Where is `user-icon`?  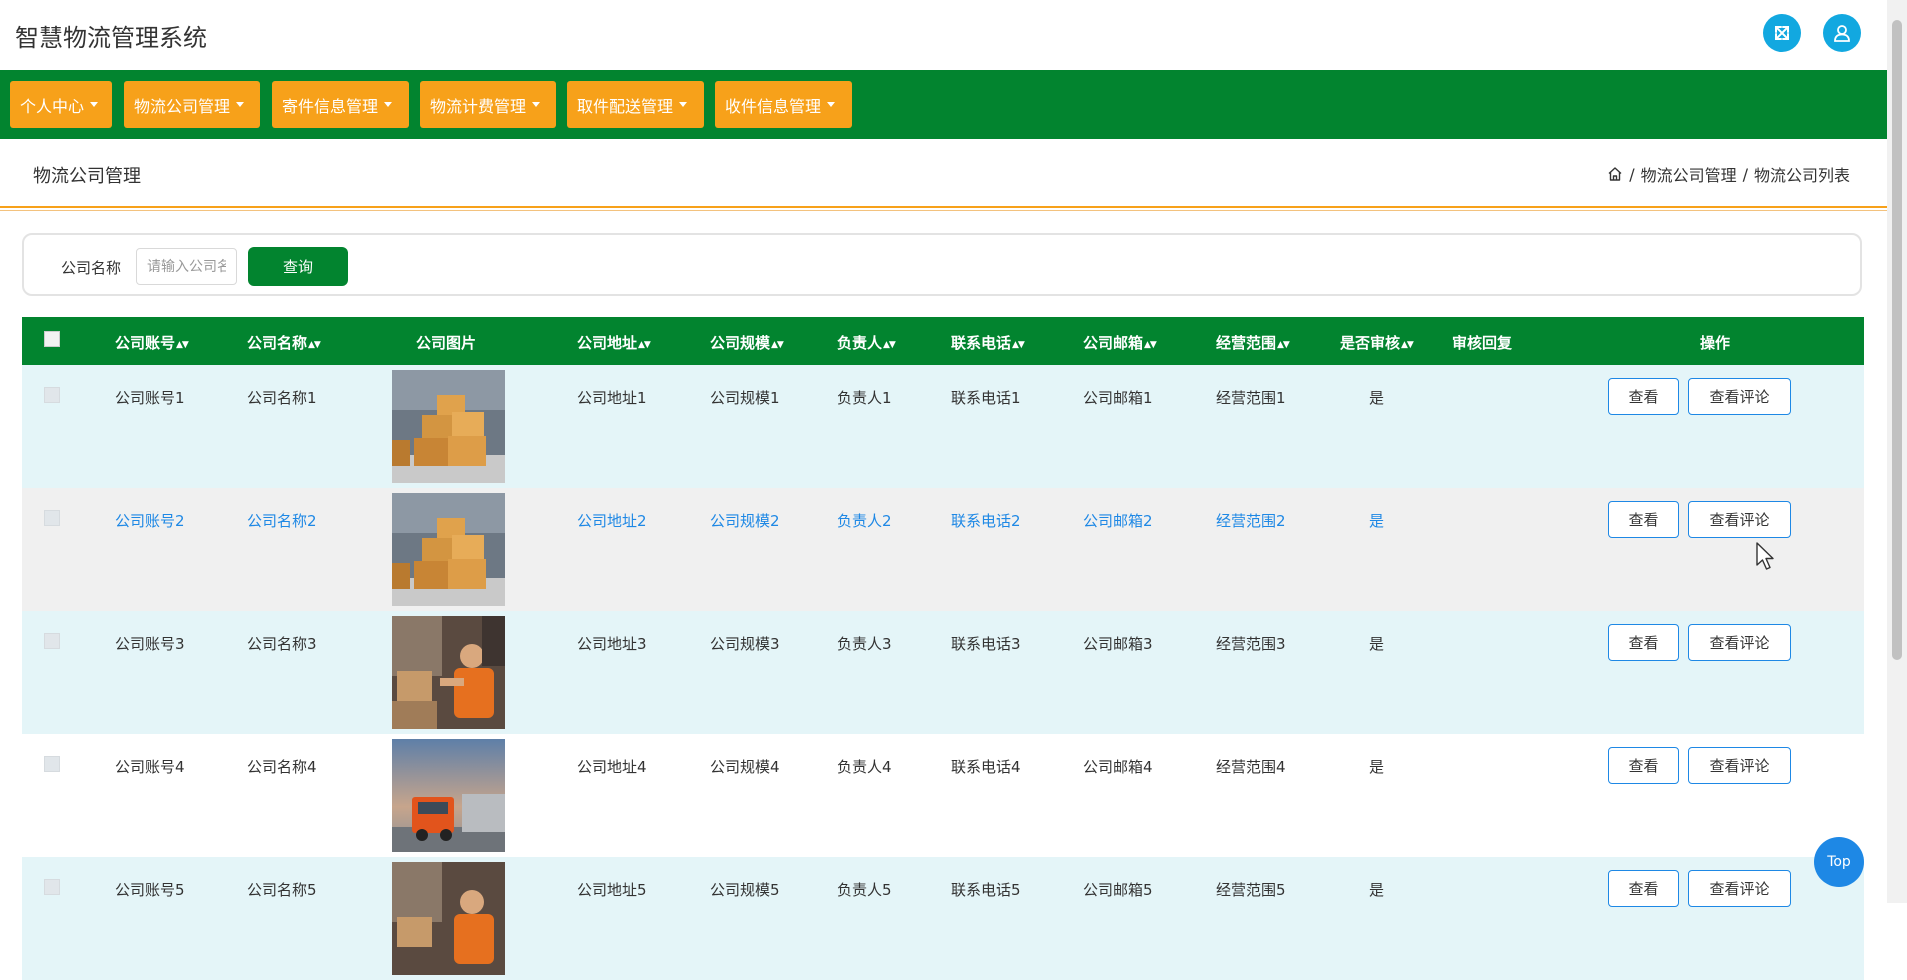
user-icon is located at coordinates (1842, 33).